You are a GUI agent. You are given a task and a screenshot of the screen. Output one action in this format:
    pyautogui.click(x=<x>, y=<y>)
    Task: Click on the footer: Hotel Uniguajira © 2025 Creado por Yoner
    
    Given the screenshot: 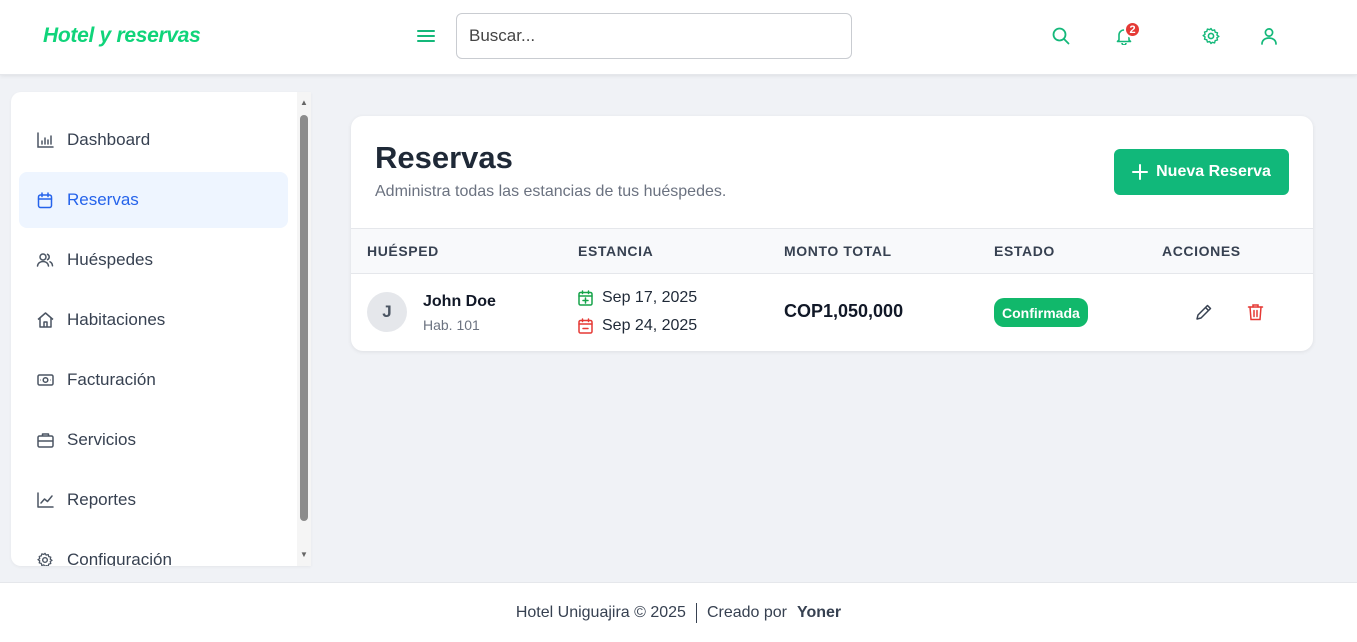 What is the action you would take?
    pyautogui.click(x=678, y=612)
    